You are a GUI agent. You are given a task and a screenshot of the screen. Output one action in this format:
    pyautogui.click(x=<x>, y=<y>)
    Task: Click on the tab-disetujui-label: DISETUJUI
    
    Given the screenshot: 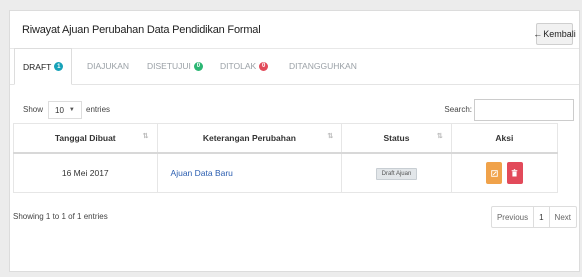 What is the action you would take?
    pyautogui.click(x=169, y=66)
    